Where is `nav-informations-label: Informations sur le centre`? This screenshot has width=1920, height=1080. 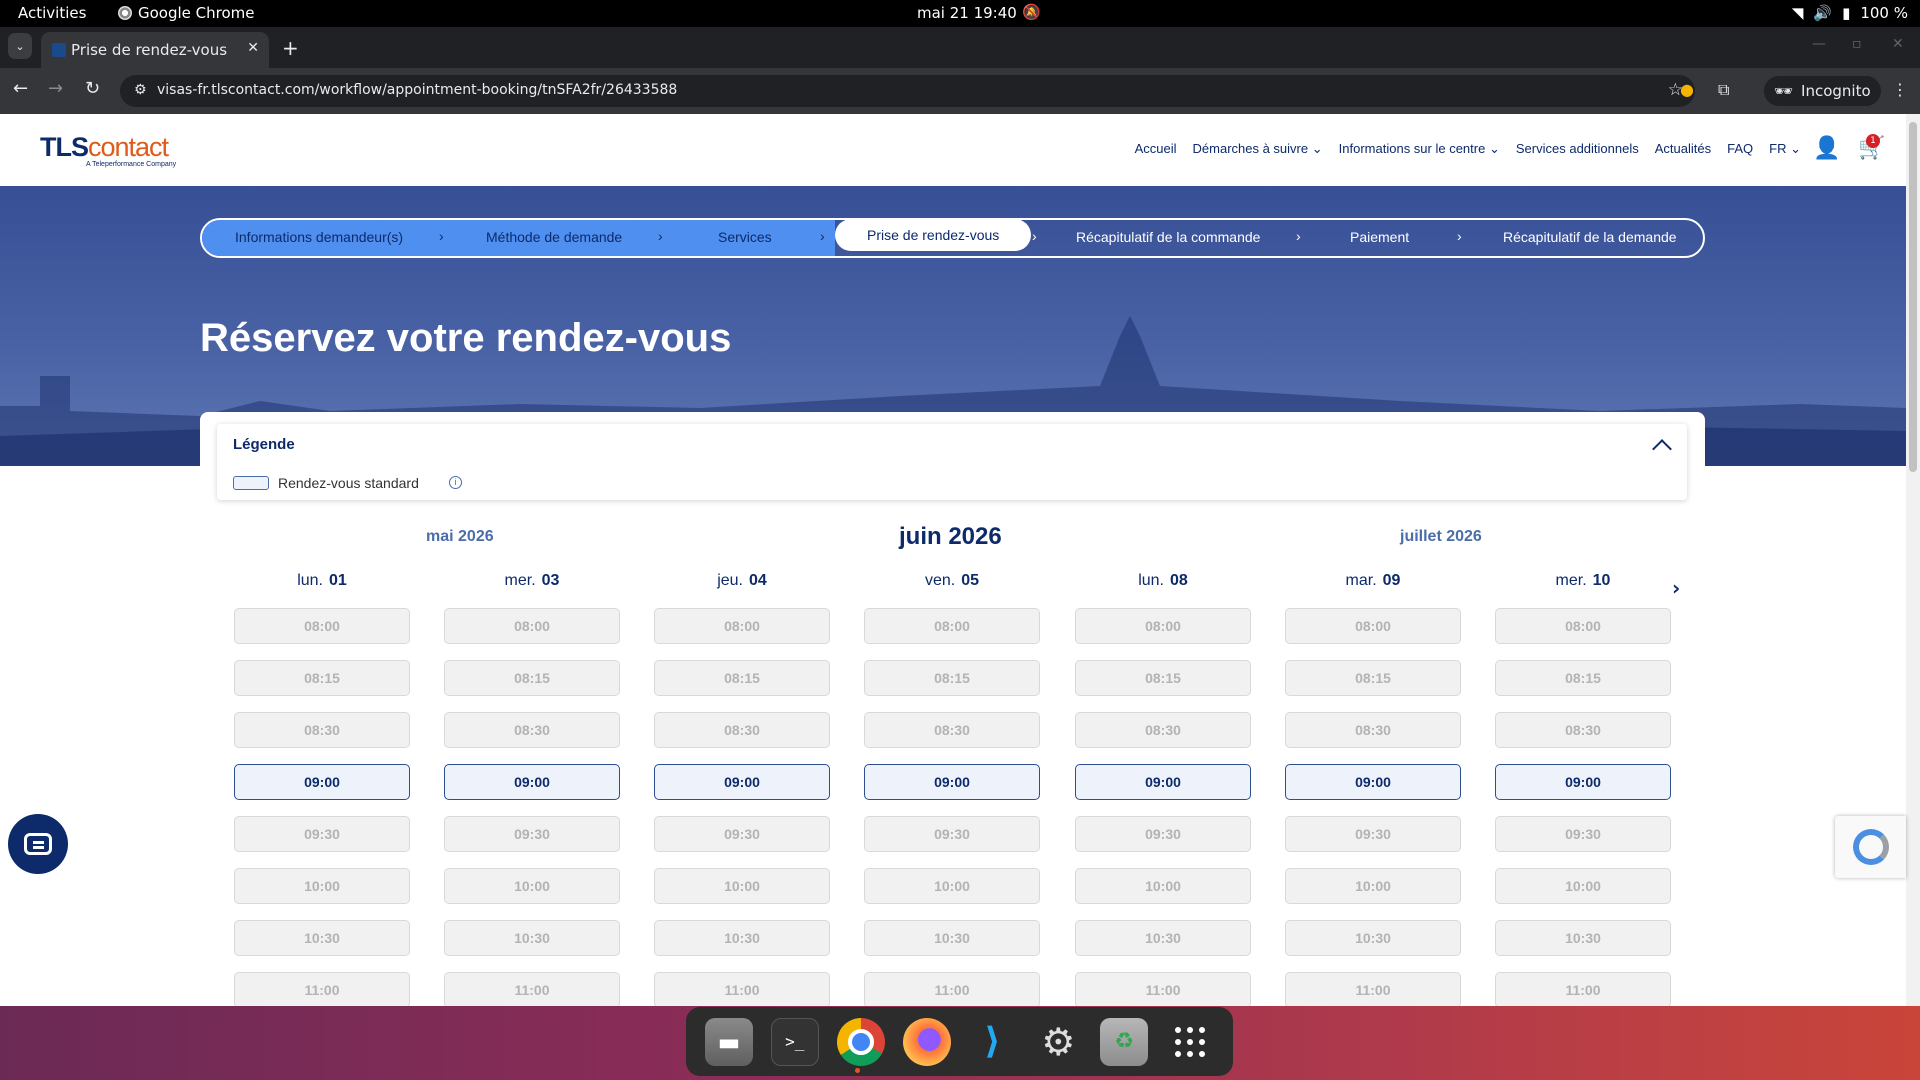 nav-informations-label: Informations sur le centre is located at coordinates (1412, 148).